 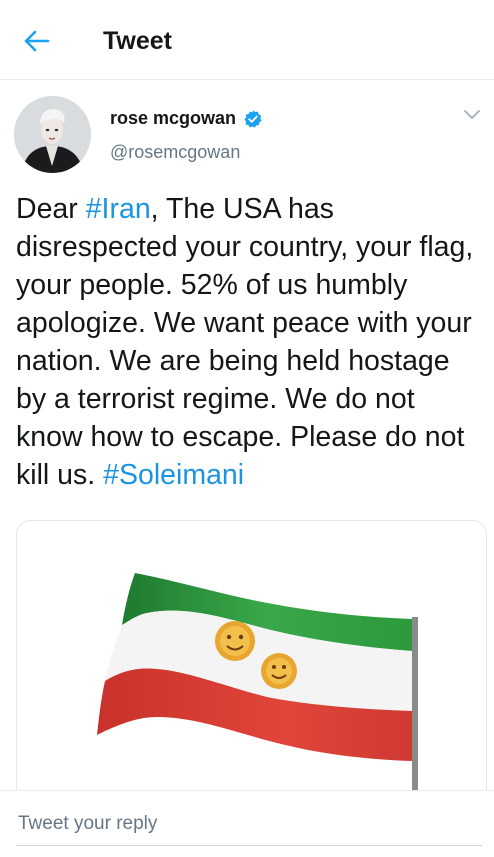 What do you see at coordinates (137, 41) in the screenshot?
I see `page-title: Tweet` at bounding box center [137, 41].